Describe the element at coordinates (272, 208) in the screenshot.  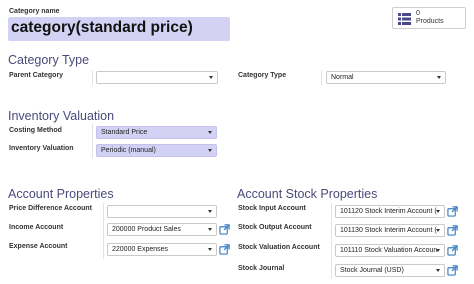
I see `stock-input-label: Stock Input Account` at that location.